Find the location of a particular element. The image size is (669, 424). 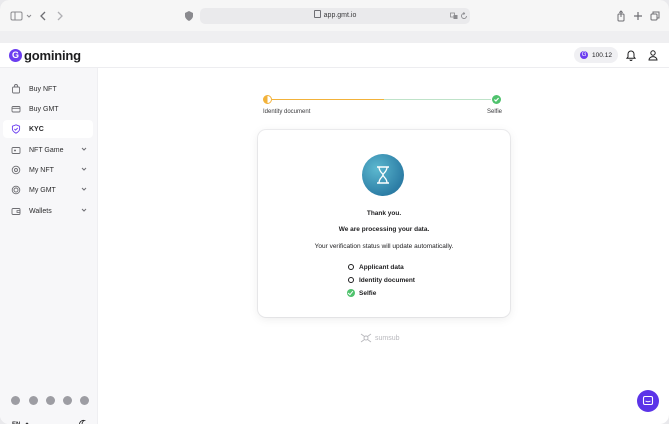

sidebar-item-label: Buy NFT is located at coordinates (43, 89).